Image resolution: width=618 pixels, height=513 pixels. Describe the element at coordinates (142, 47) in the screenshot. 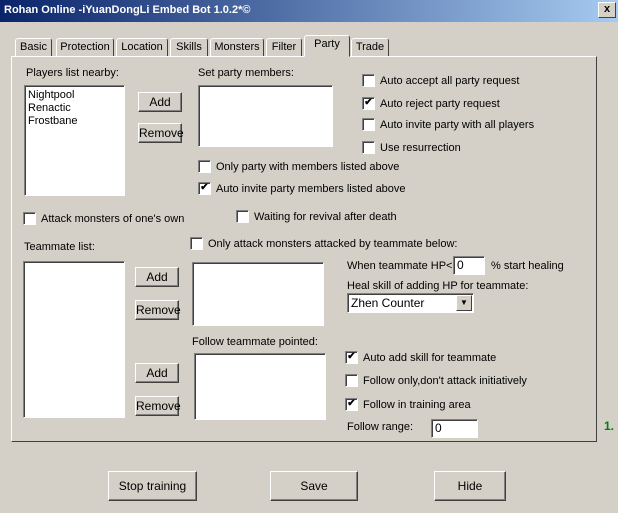

I see `tab-location: Location` at that location.